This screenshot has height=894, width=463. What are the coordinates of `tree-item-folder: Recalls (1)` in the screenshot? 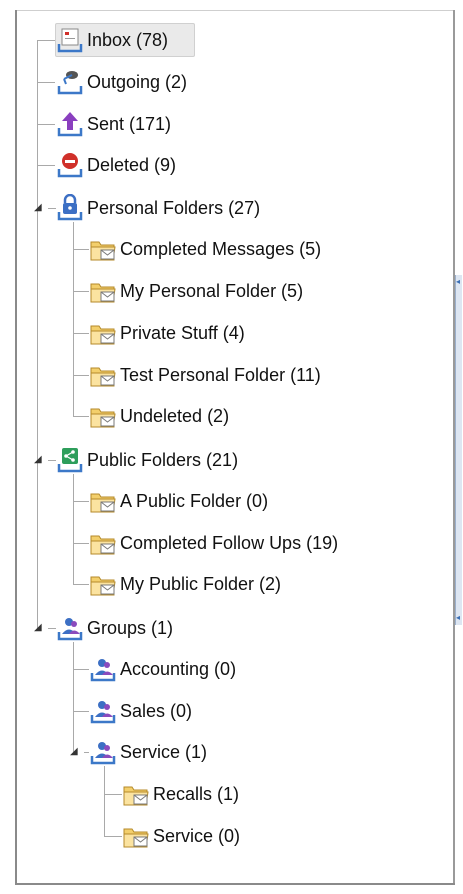 It's located at (180, 794).